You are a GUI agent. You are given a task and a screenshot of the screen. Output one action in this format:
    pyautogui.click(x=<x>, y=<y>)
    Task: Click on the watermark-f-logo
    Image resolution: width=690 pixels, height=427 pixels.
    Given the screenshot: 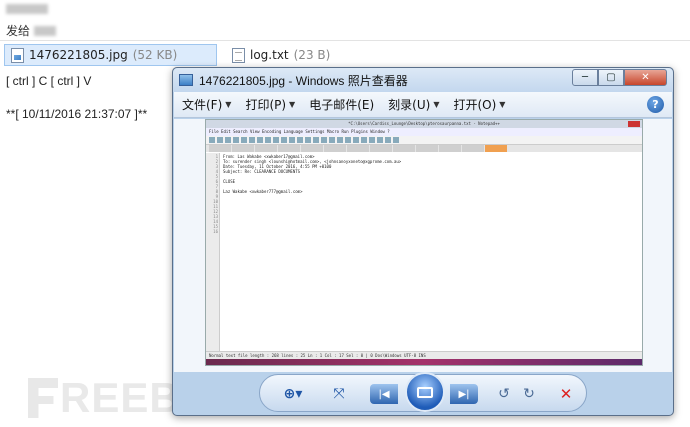 What is the action you would take?
    pyautogui.click(x=43, y=398)
    